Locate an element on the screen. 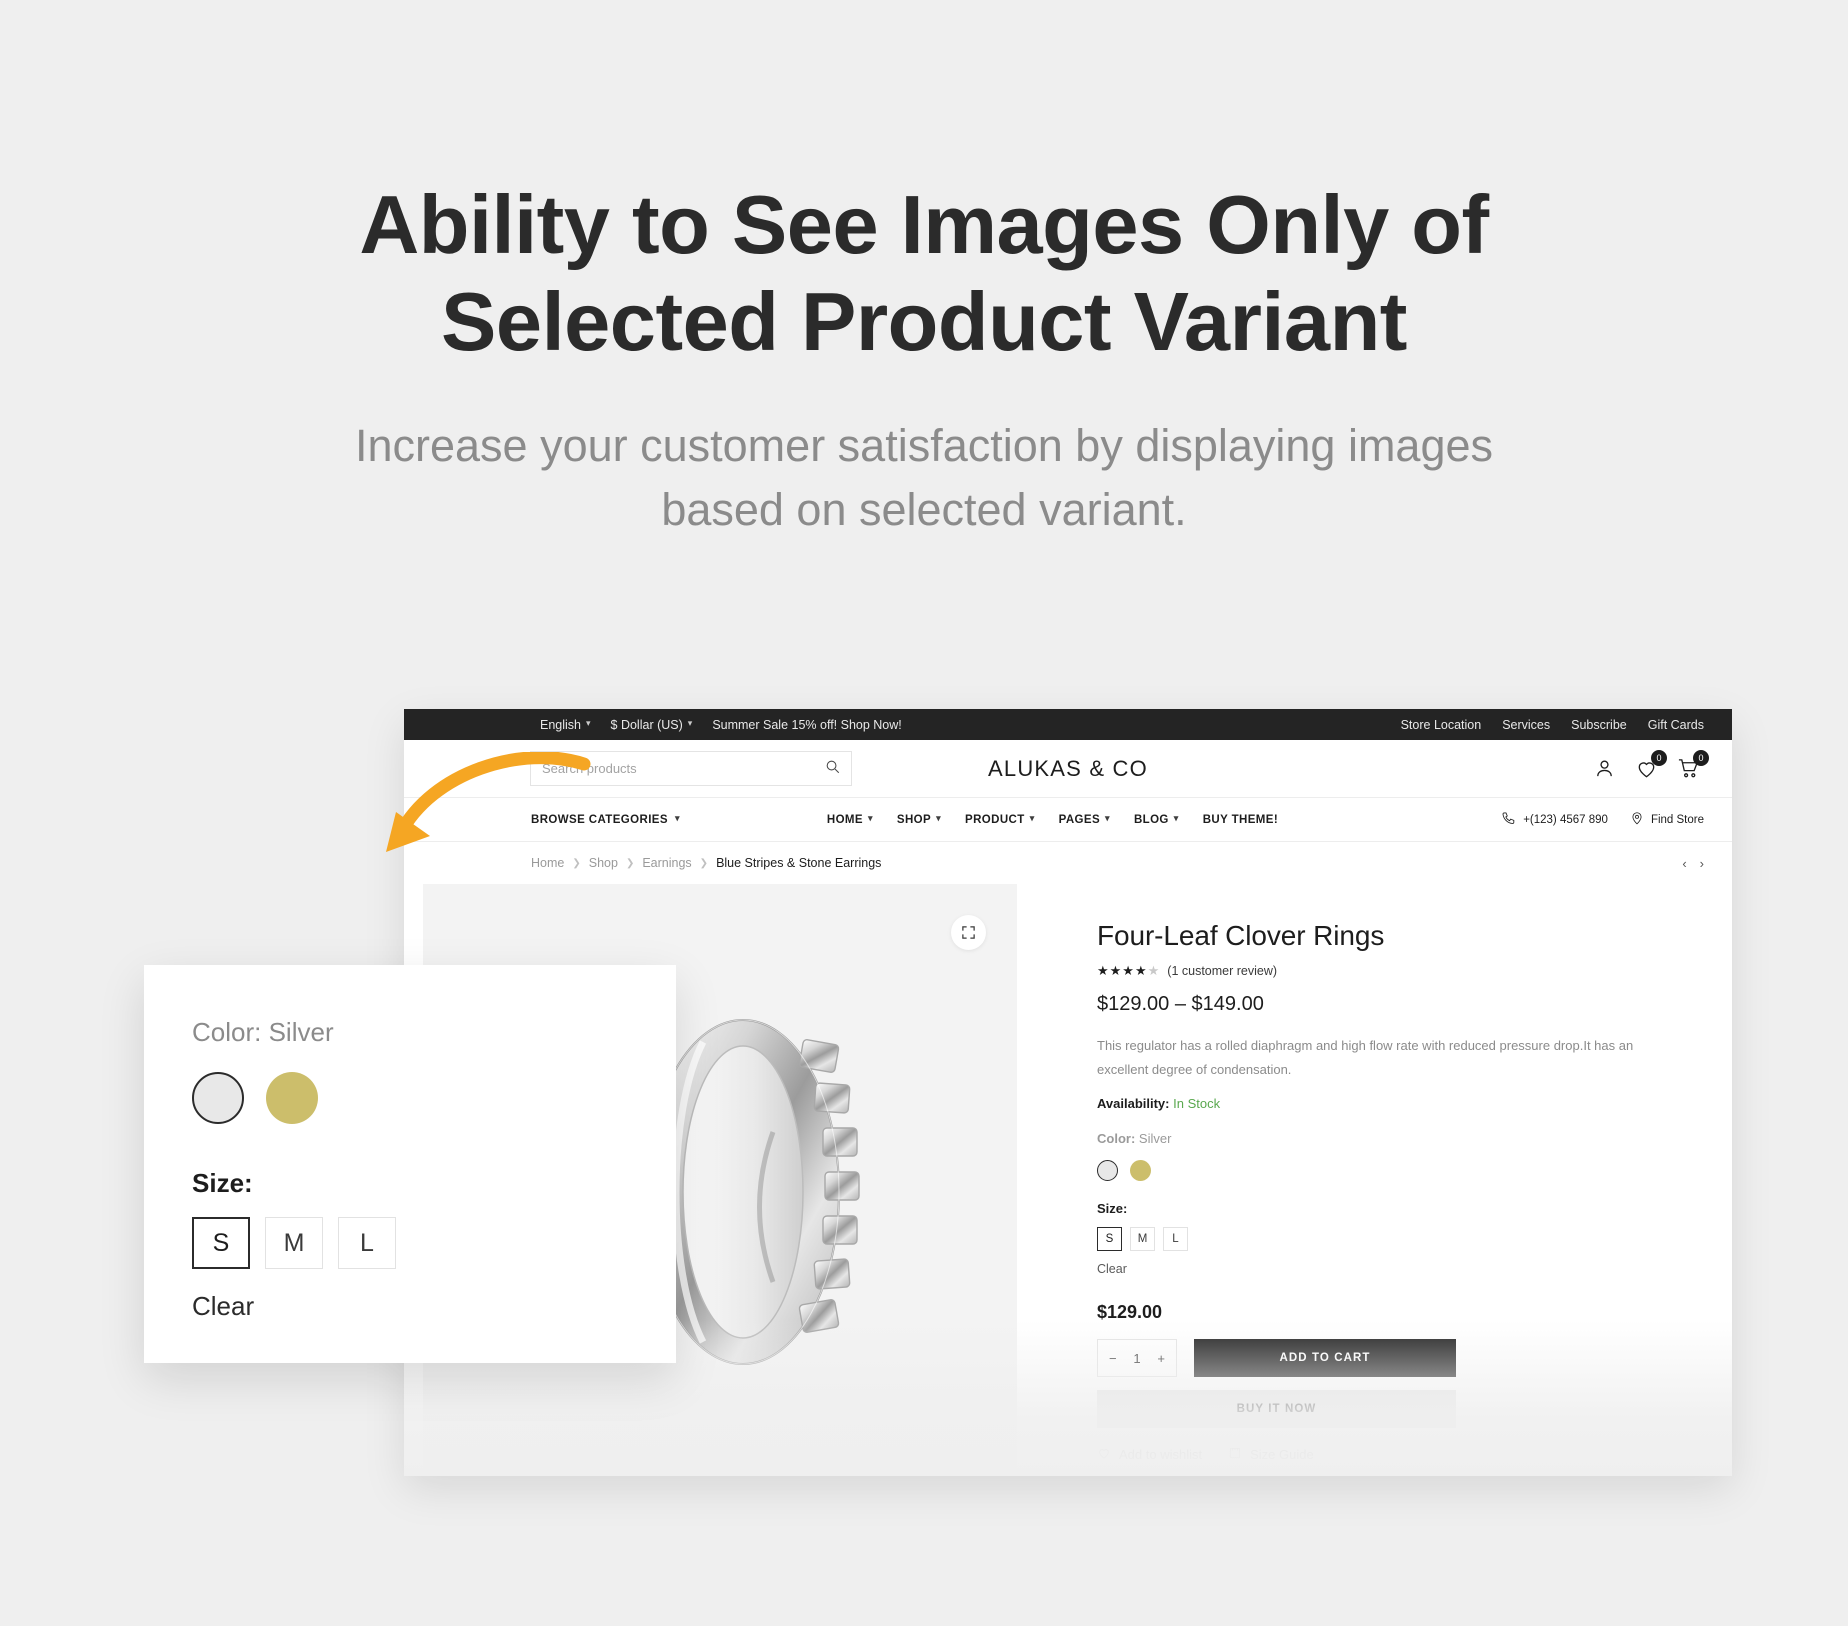 The width and height of the screenshot is (1848, 1626). review-count-label: (1 customer review) is located at coordinates (1222, 971).